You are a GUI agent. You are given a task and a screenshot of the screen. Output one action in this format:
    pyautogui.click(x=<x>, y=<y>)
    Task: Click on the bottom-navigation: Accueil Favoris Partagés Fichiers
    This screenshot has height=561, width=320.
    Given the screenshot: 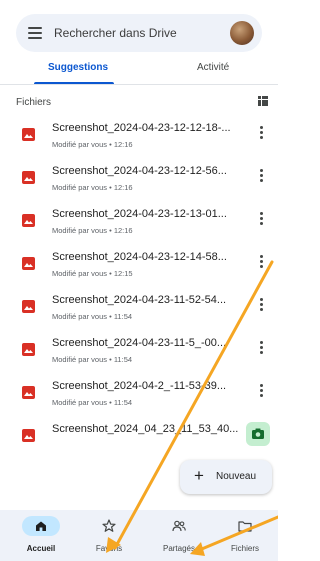 What is the action you would take?
    pyautogui.click(x=139, y=535)
    